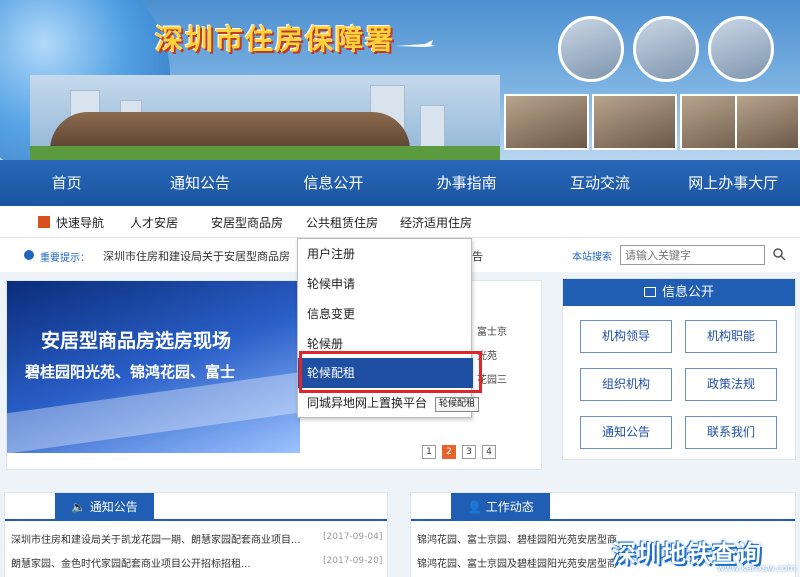  What do you see at coordinates (477, 256) in the screenshot?
I see `notice-tail: 告` at bounding box center [477, 256].